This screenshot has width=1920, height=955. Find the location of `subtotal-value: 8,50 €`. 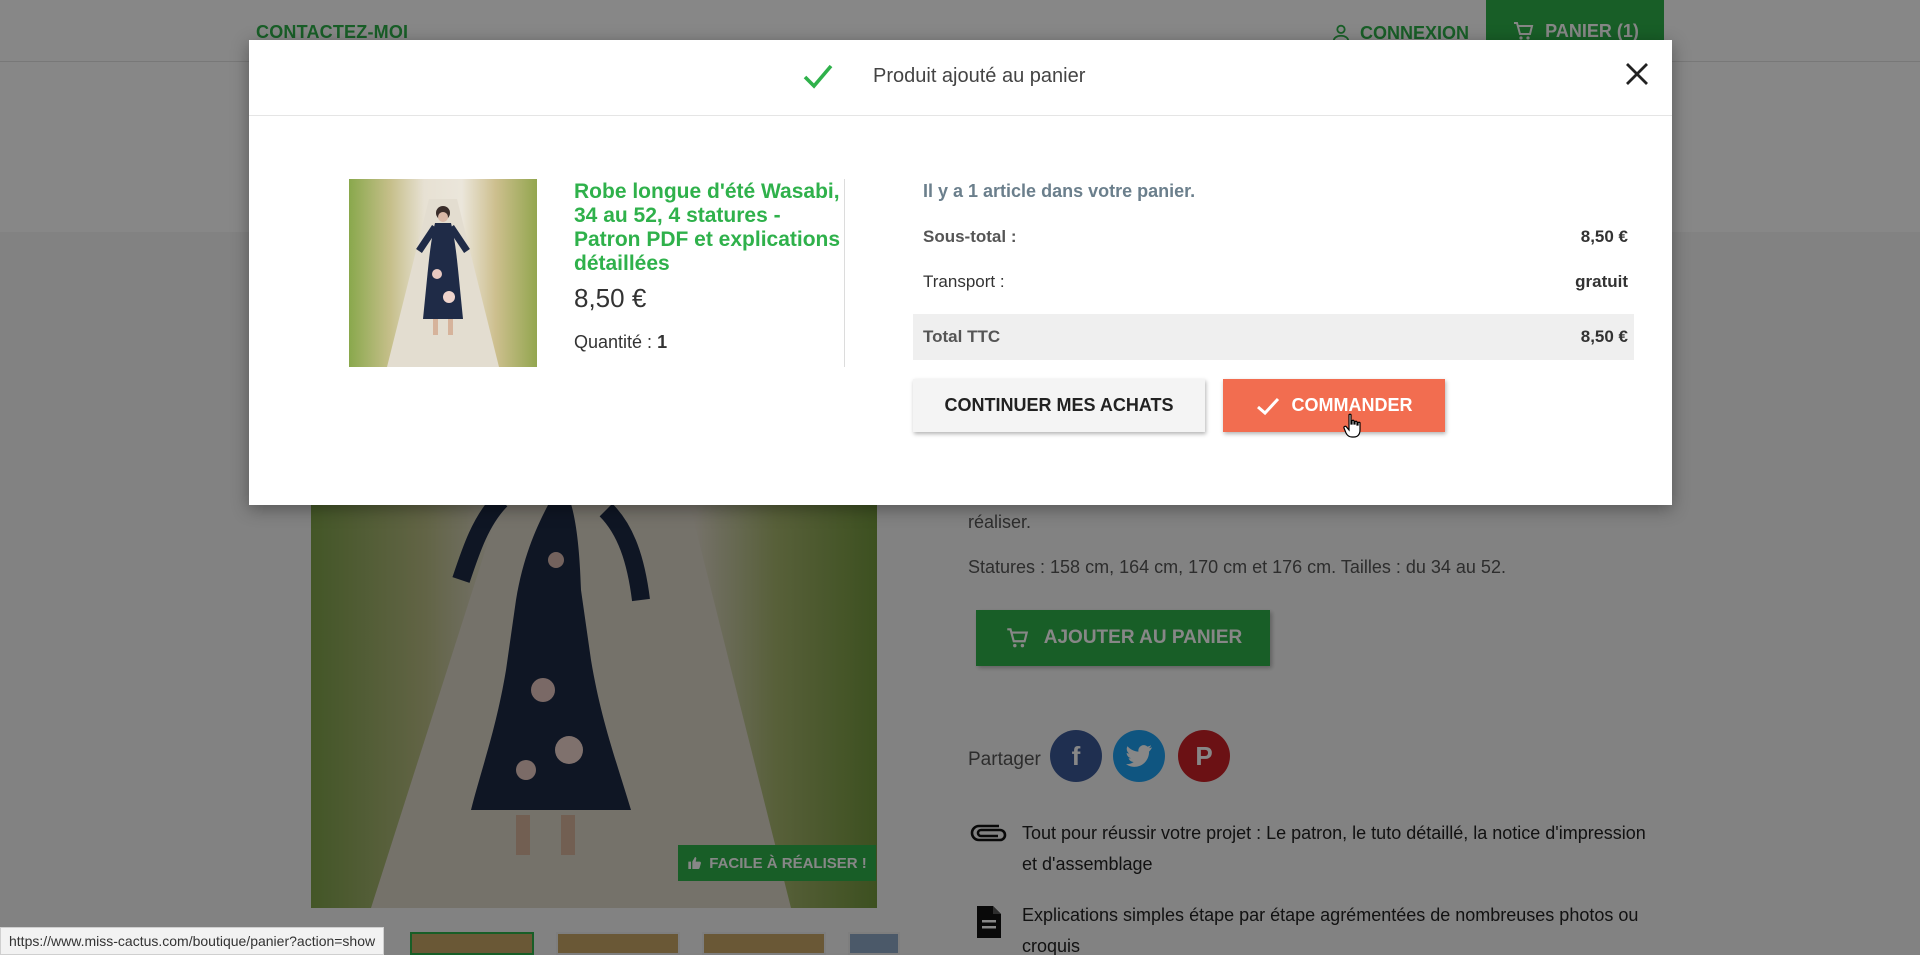

subtotal-value: 8,50 € is located at coordinates (1604, 236).